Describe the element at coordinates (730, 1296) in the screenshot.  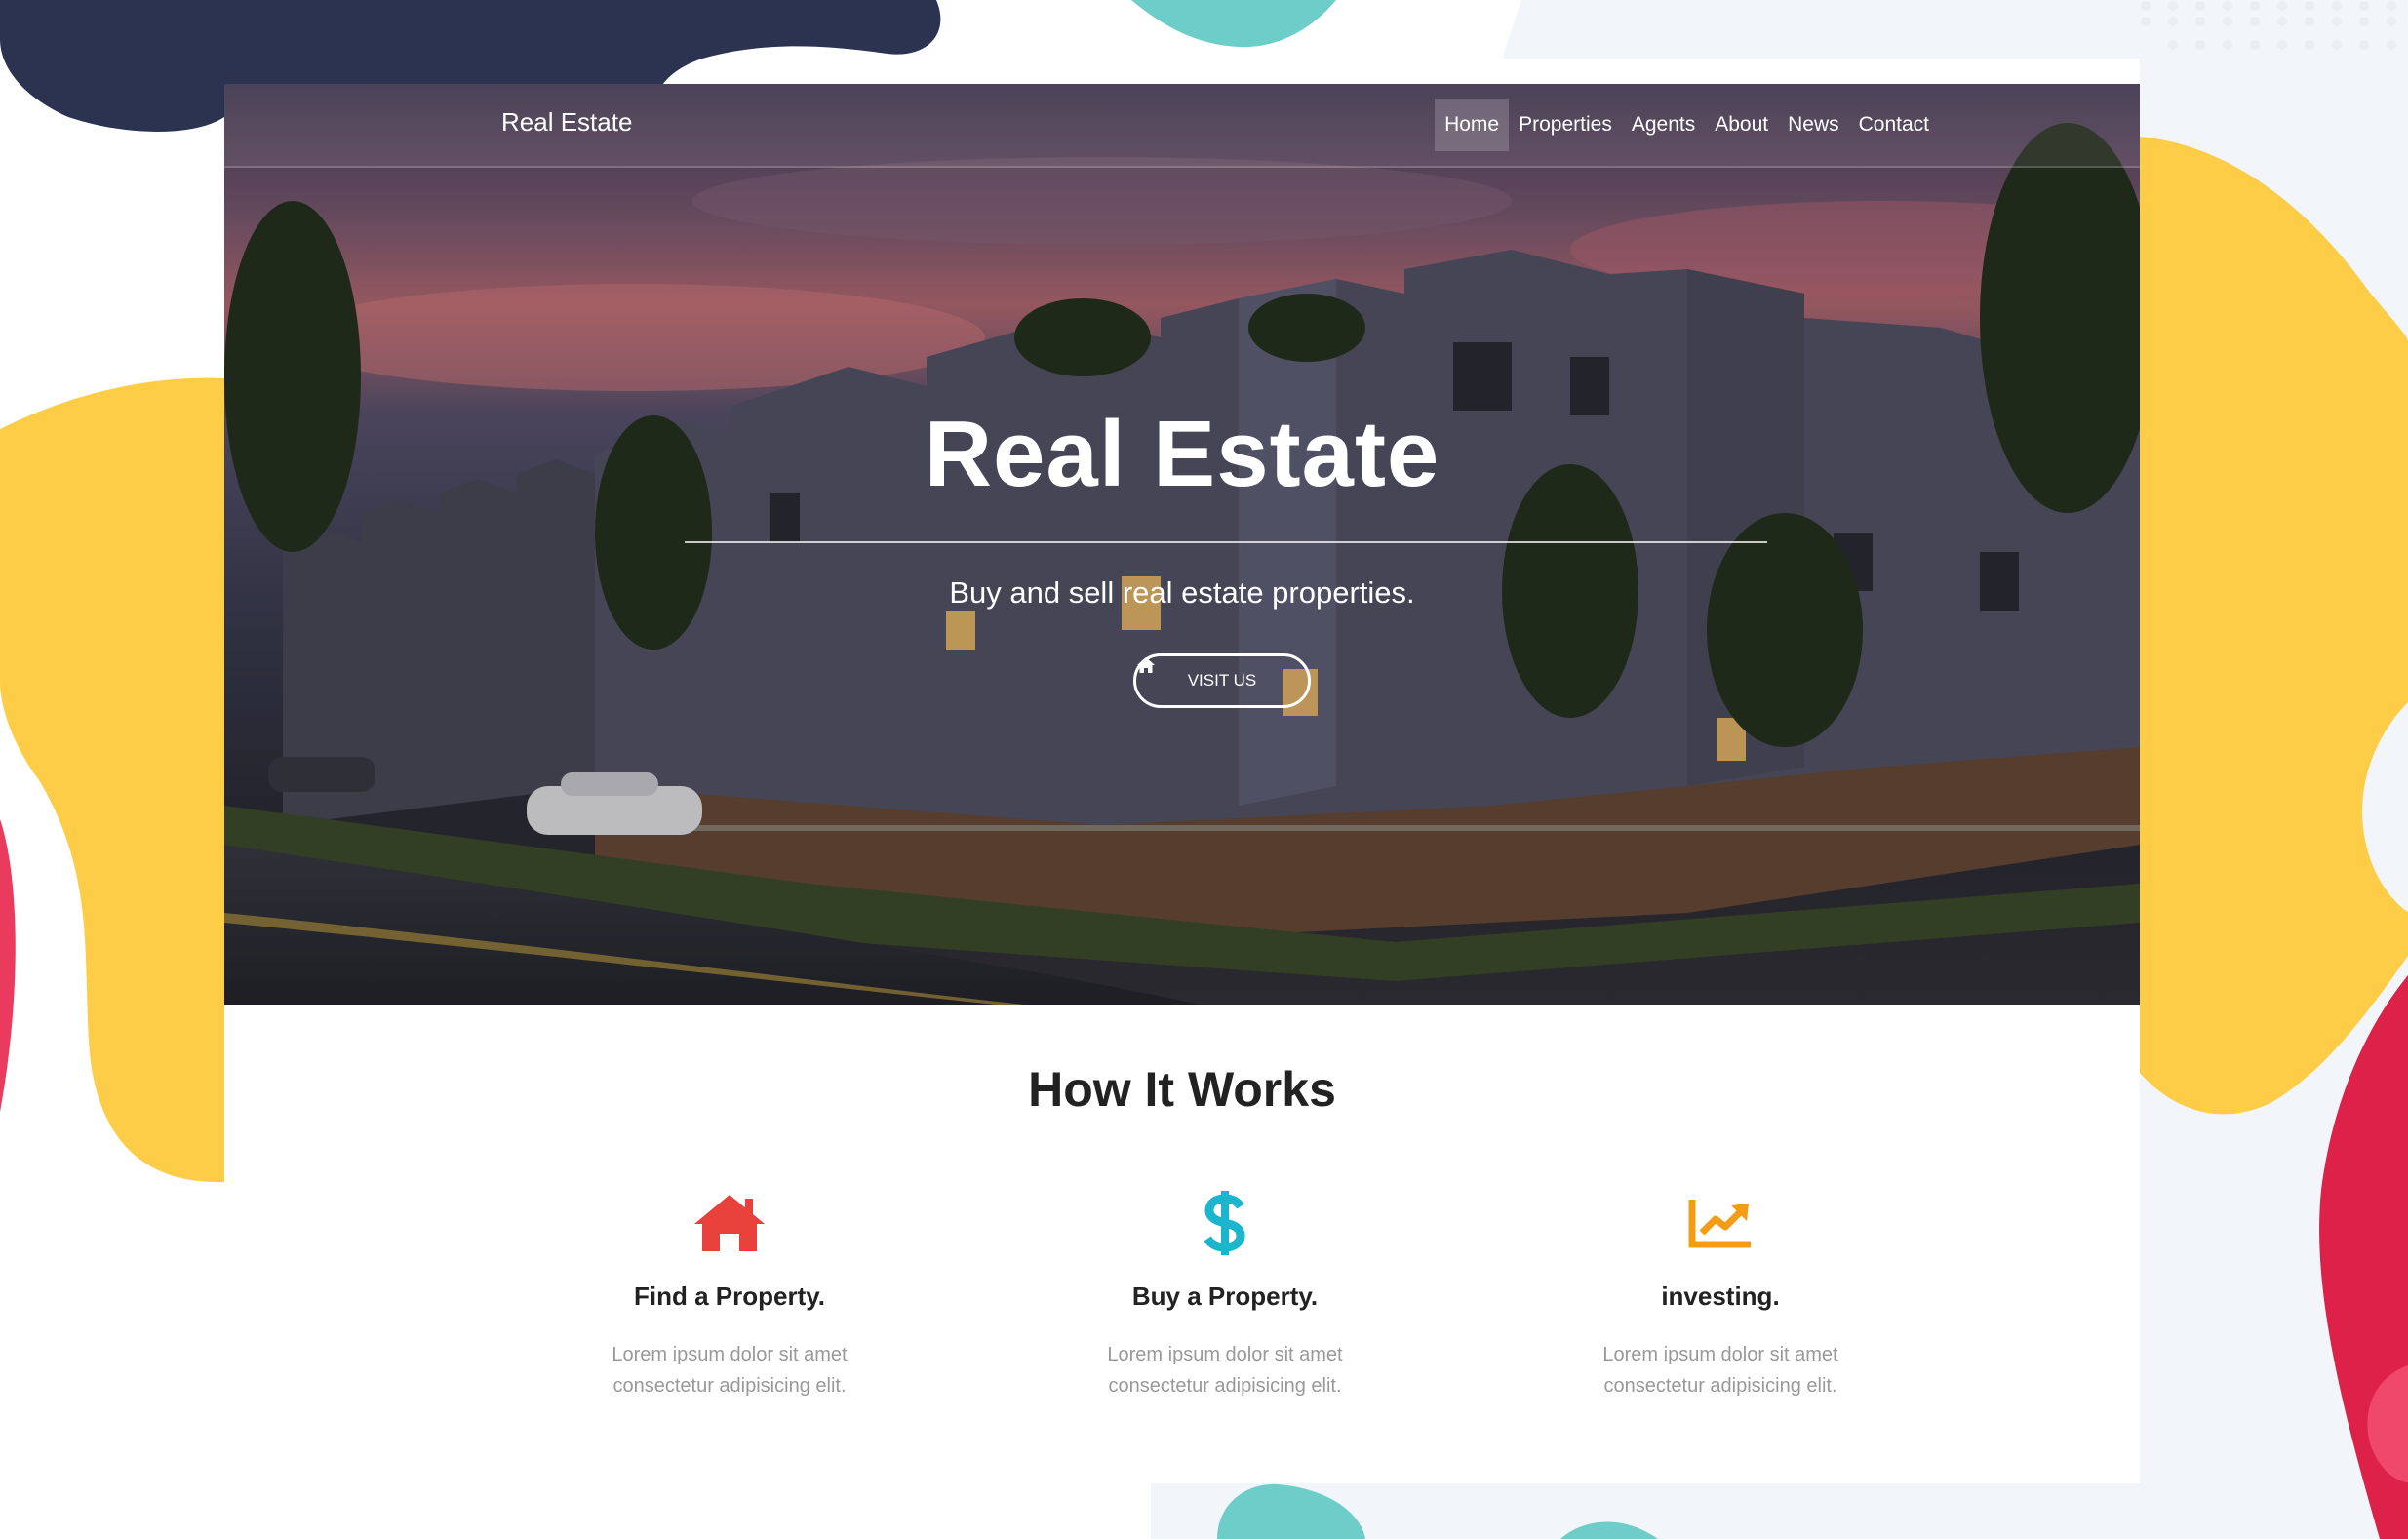
I see `feature-title: Find a Property.` at that location.